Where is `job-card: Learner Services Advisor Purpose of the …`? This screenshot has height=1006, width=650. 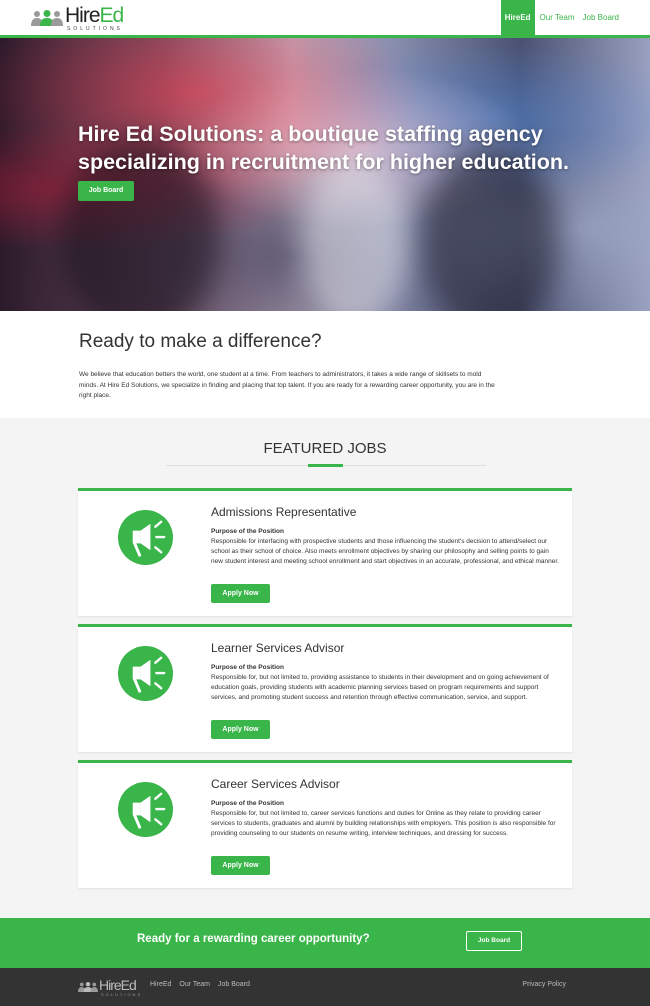 job-card: Learner Services Advisor Purpose of the … is located at coordinates (325, 688).